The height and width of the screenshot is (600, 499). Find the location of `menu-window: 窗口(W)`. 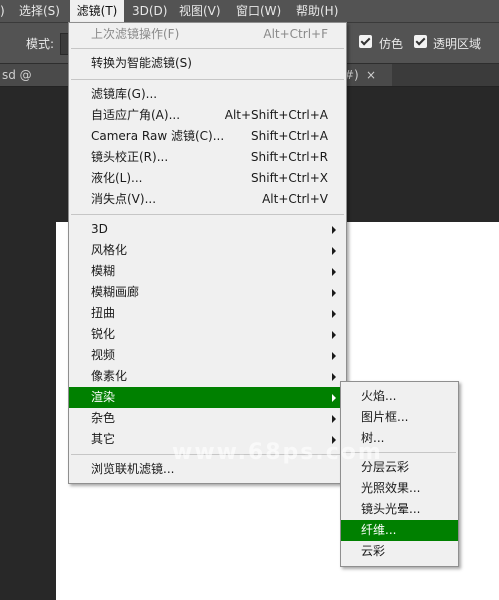

menu-window: 窗口(W) is located at coordinates (258, 11).